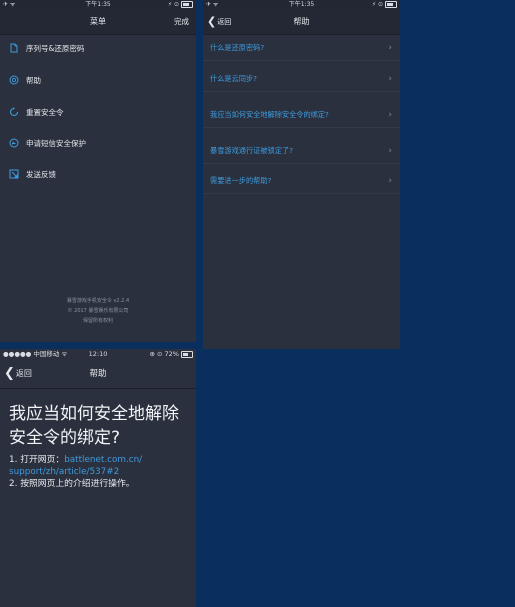 Image resolution: width=515 pixels, height=607 pixels. Describe the element at coordinates (233, 78) in the screenshot. I see `faq-label: 什么是云同步?` at that location.